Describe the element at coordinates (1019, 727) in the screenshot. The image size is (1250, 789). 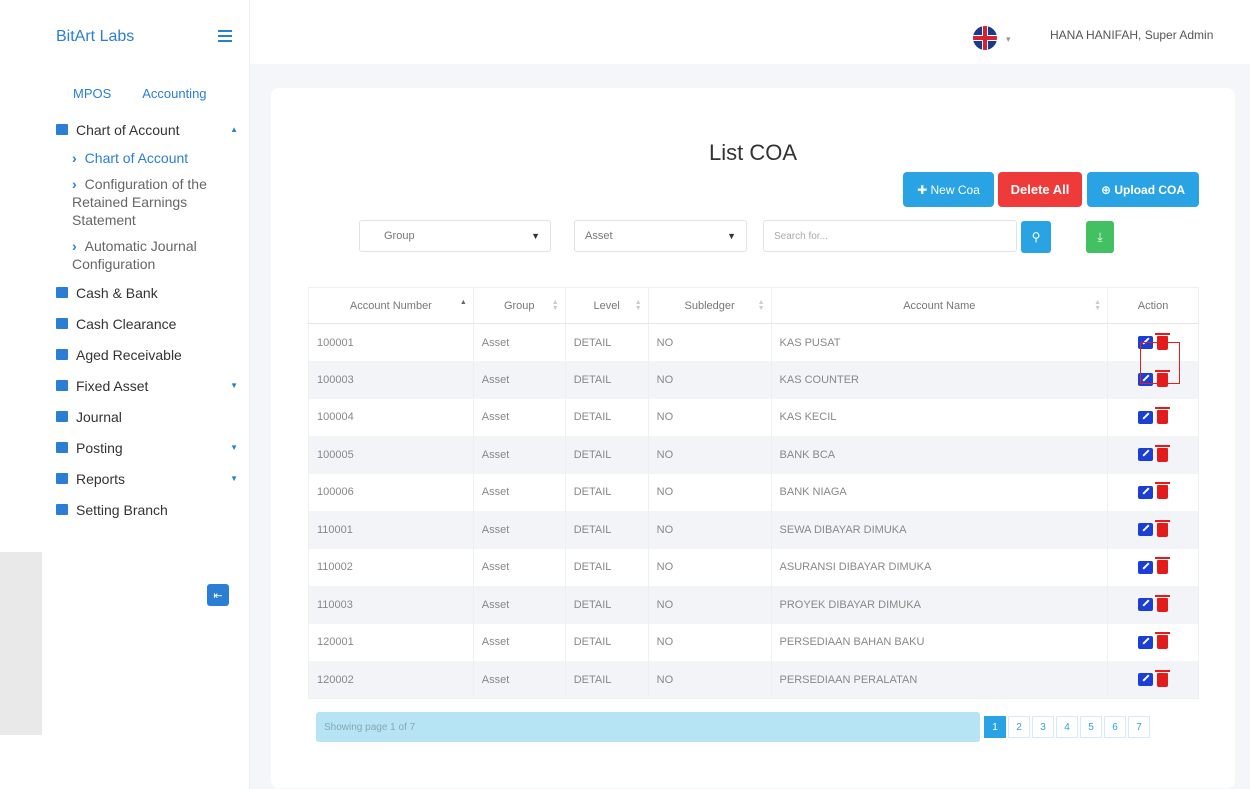
I see `page-button: 2` at that location.